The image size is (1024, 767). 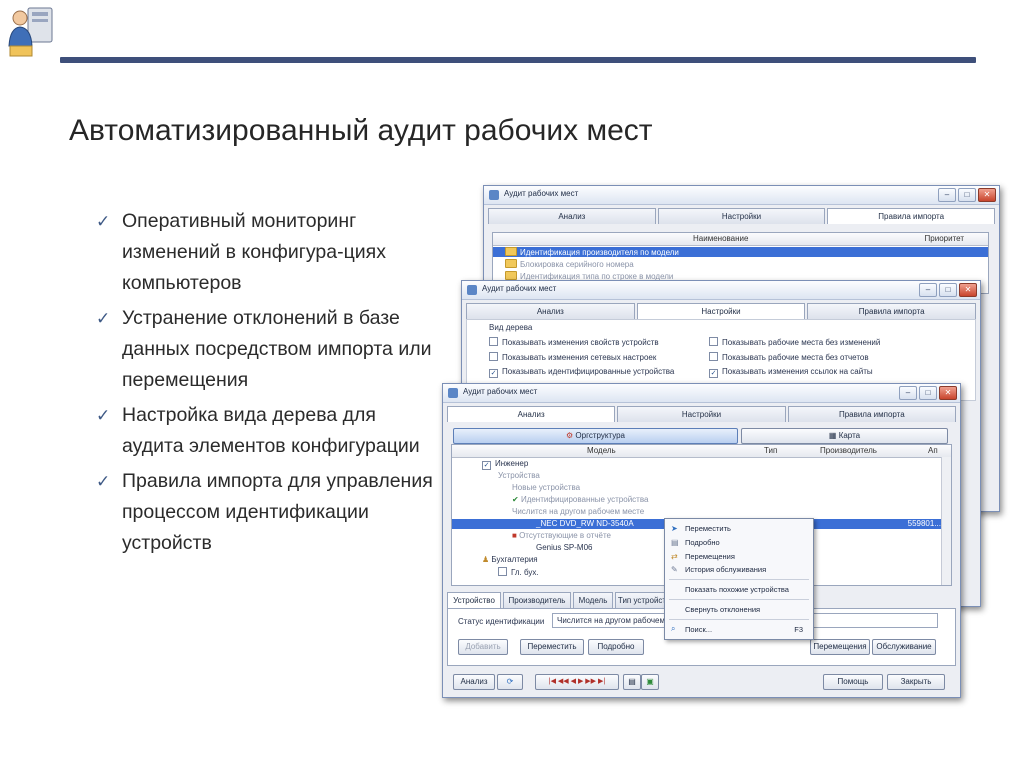 What do you see at coordinates (840, 647) in the screenshot?
I see `moves-history-button: Перемещения` at bounding box center [840, 647].